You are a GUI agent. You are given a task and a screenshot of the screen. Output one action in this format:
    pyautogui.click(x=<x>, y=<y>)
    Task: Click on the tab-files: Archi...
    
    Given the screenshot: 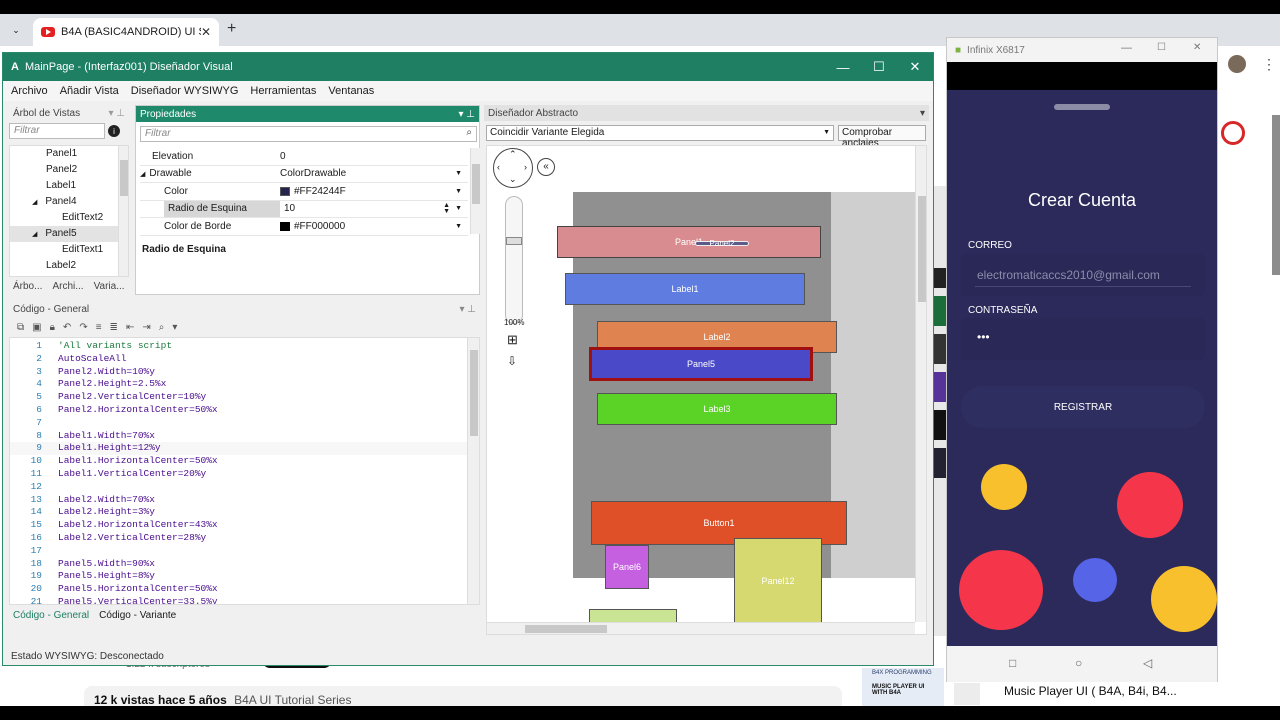 What is the action you would take?
    pyautogui.click(x=67, y=286)
    